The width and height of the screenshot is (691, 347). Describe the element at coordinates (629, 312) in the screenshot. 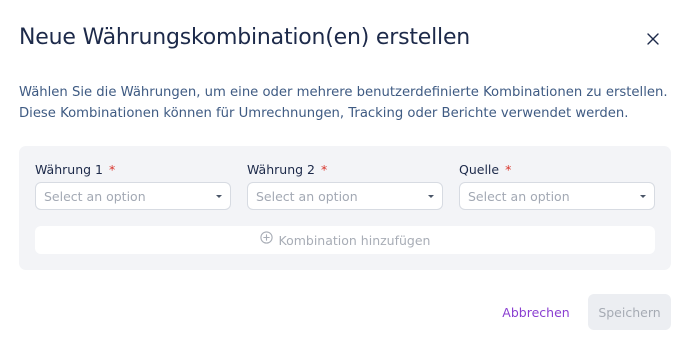

I see `save-button: Speichern` at that location.